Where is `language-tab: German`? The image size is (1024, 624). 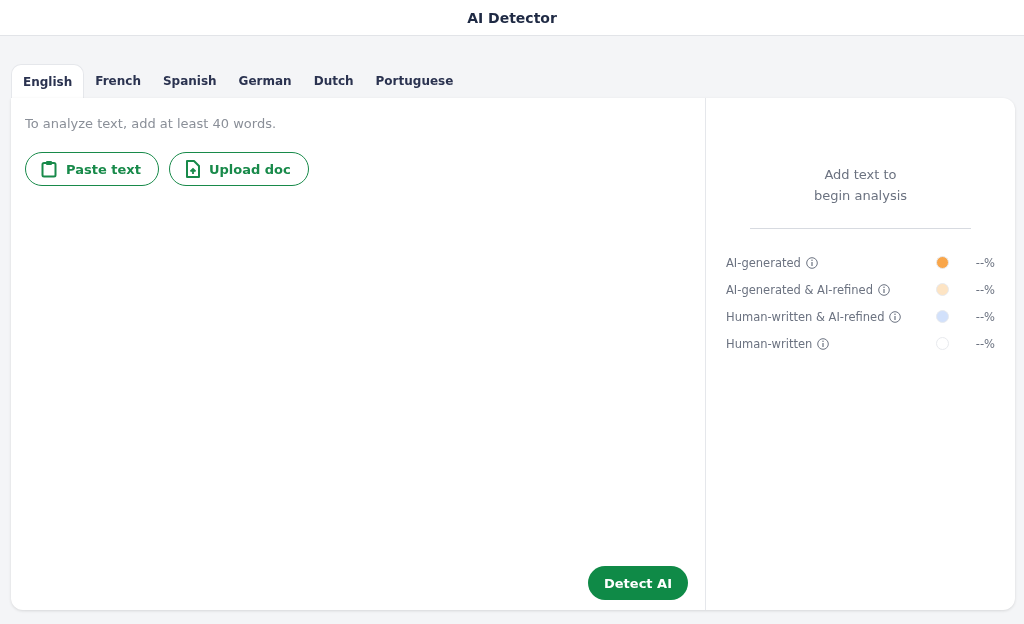
language-tab: German is located at coordinates (265, 81).